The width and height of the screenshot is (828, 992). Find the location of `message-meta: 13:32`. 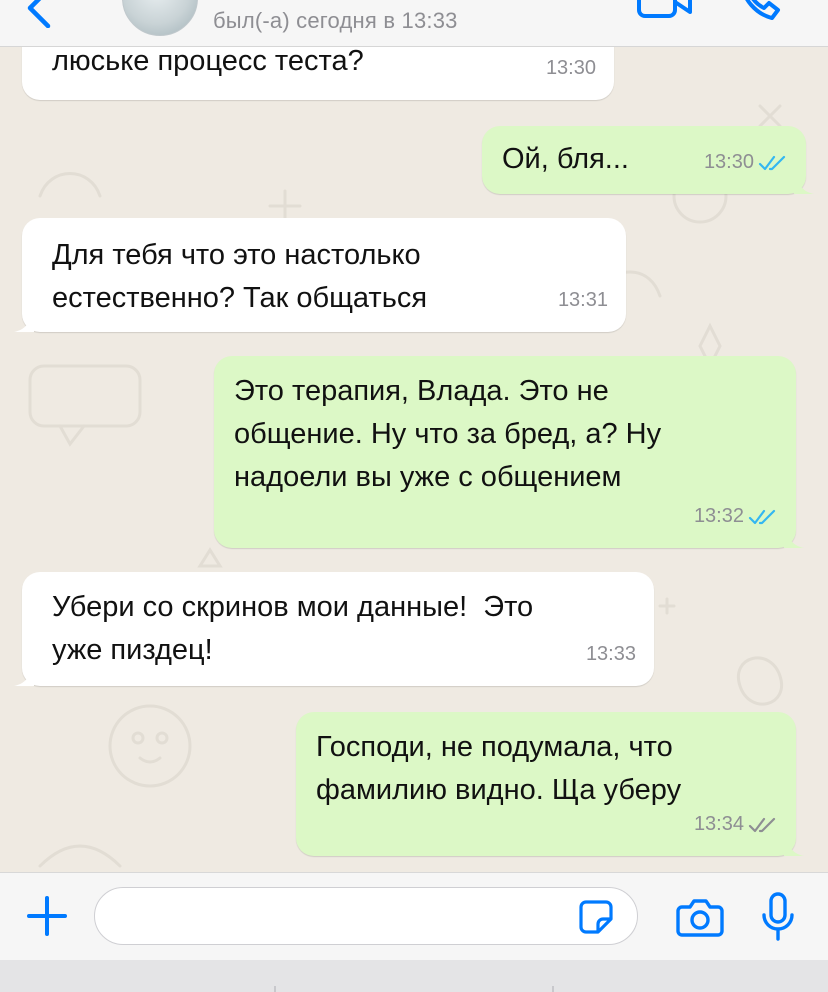

message-meta: 13:32 is located at coordinates (736, 516).